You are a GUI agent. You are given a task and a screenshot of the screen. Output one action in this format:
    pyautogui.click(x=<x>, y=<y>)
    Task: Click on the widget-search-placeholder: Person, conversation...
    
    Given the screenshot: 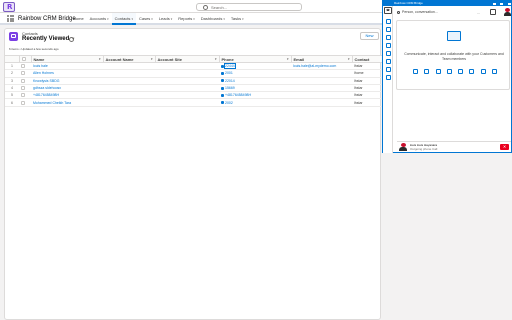 What is the action you would take?
    pyautogui.click(x=420, y=12)
    